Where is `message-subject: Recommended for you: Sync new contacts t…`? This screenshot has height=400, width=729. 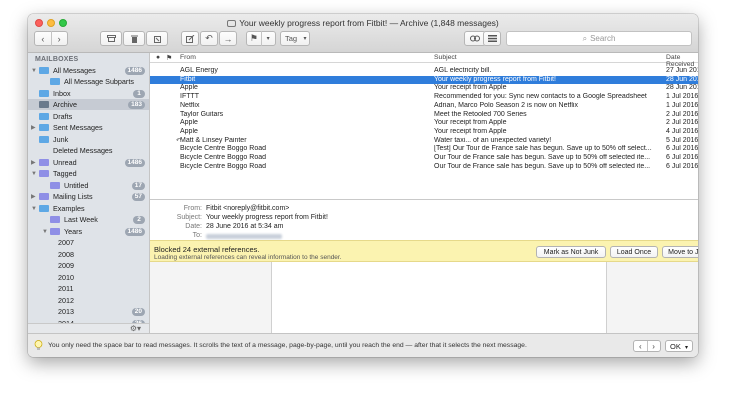 message-subject: Recommended for you: Sync new contacts t… is located at coordinates (540, 97).